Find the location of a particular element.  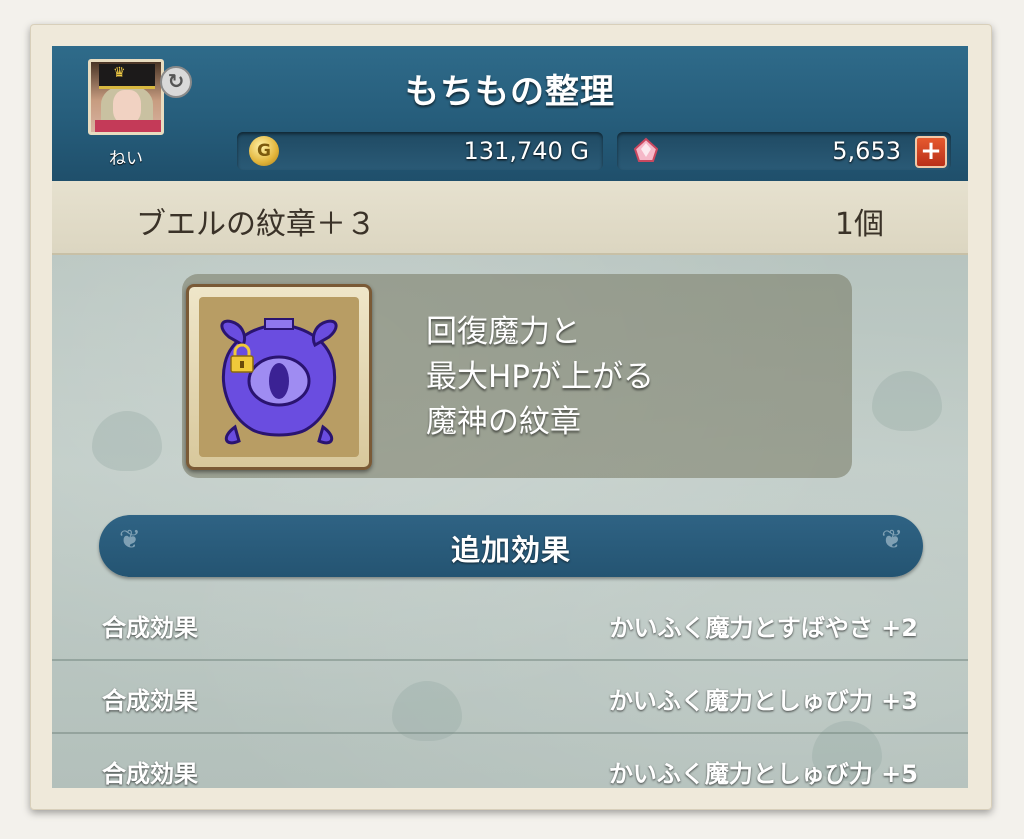

flourish-ornament-icon: ❦ is located at coordinates (892, 540).